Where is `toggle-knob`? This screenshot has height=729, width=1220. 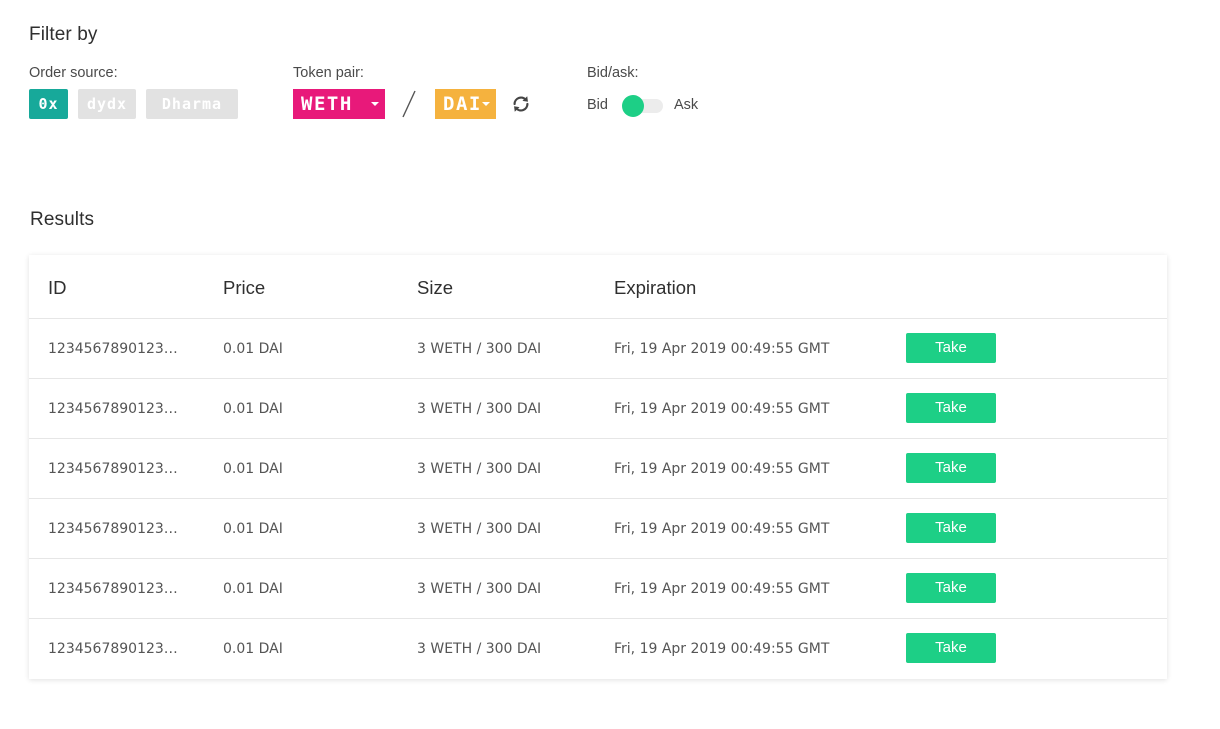
toggle-knob is located at coordinates (633, 106).